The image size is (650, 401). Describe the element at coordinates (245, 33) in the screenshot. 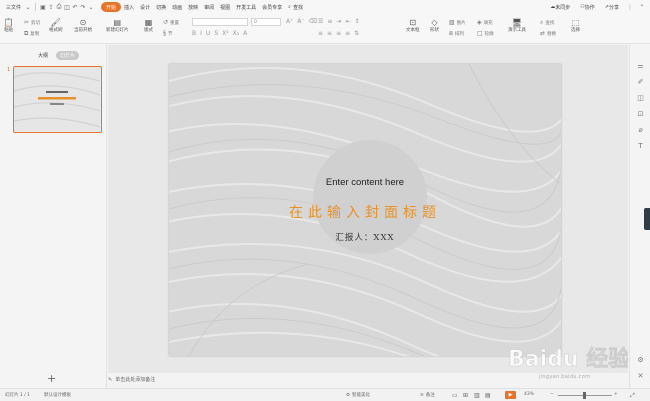

I see `font-color-icon: A` at that location.